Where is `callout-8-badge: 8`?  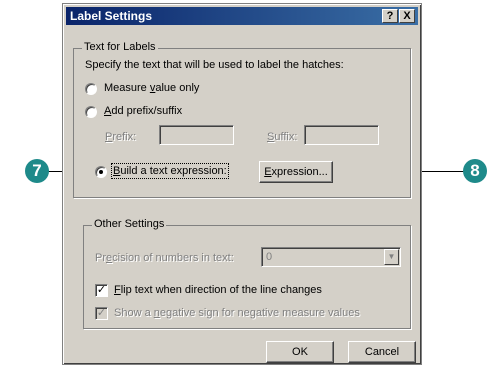
callout-8-badge: 8 is located at coordinates (475, 171).